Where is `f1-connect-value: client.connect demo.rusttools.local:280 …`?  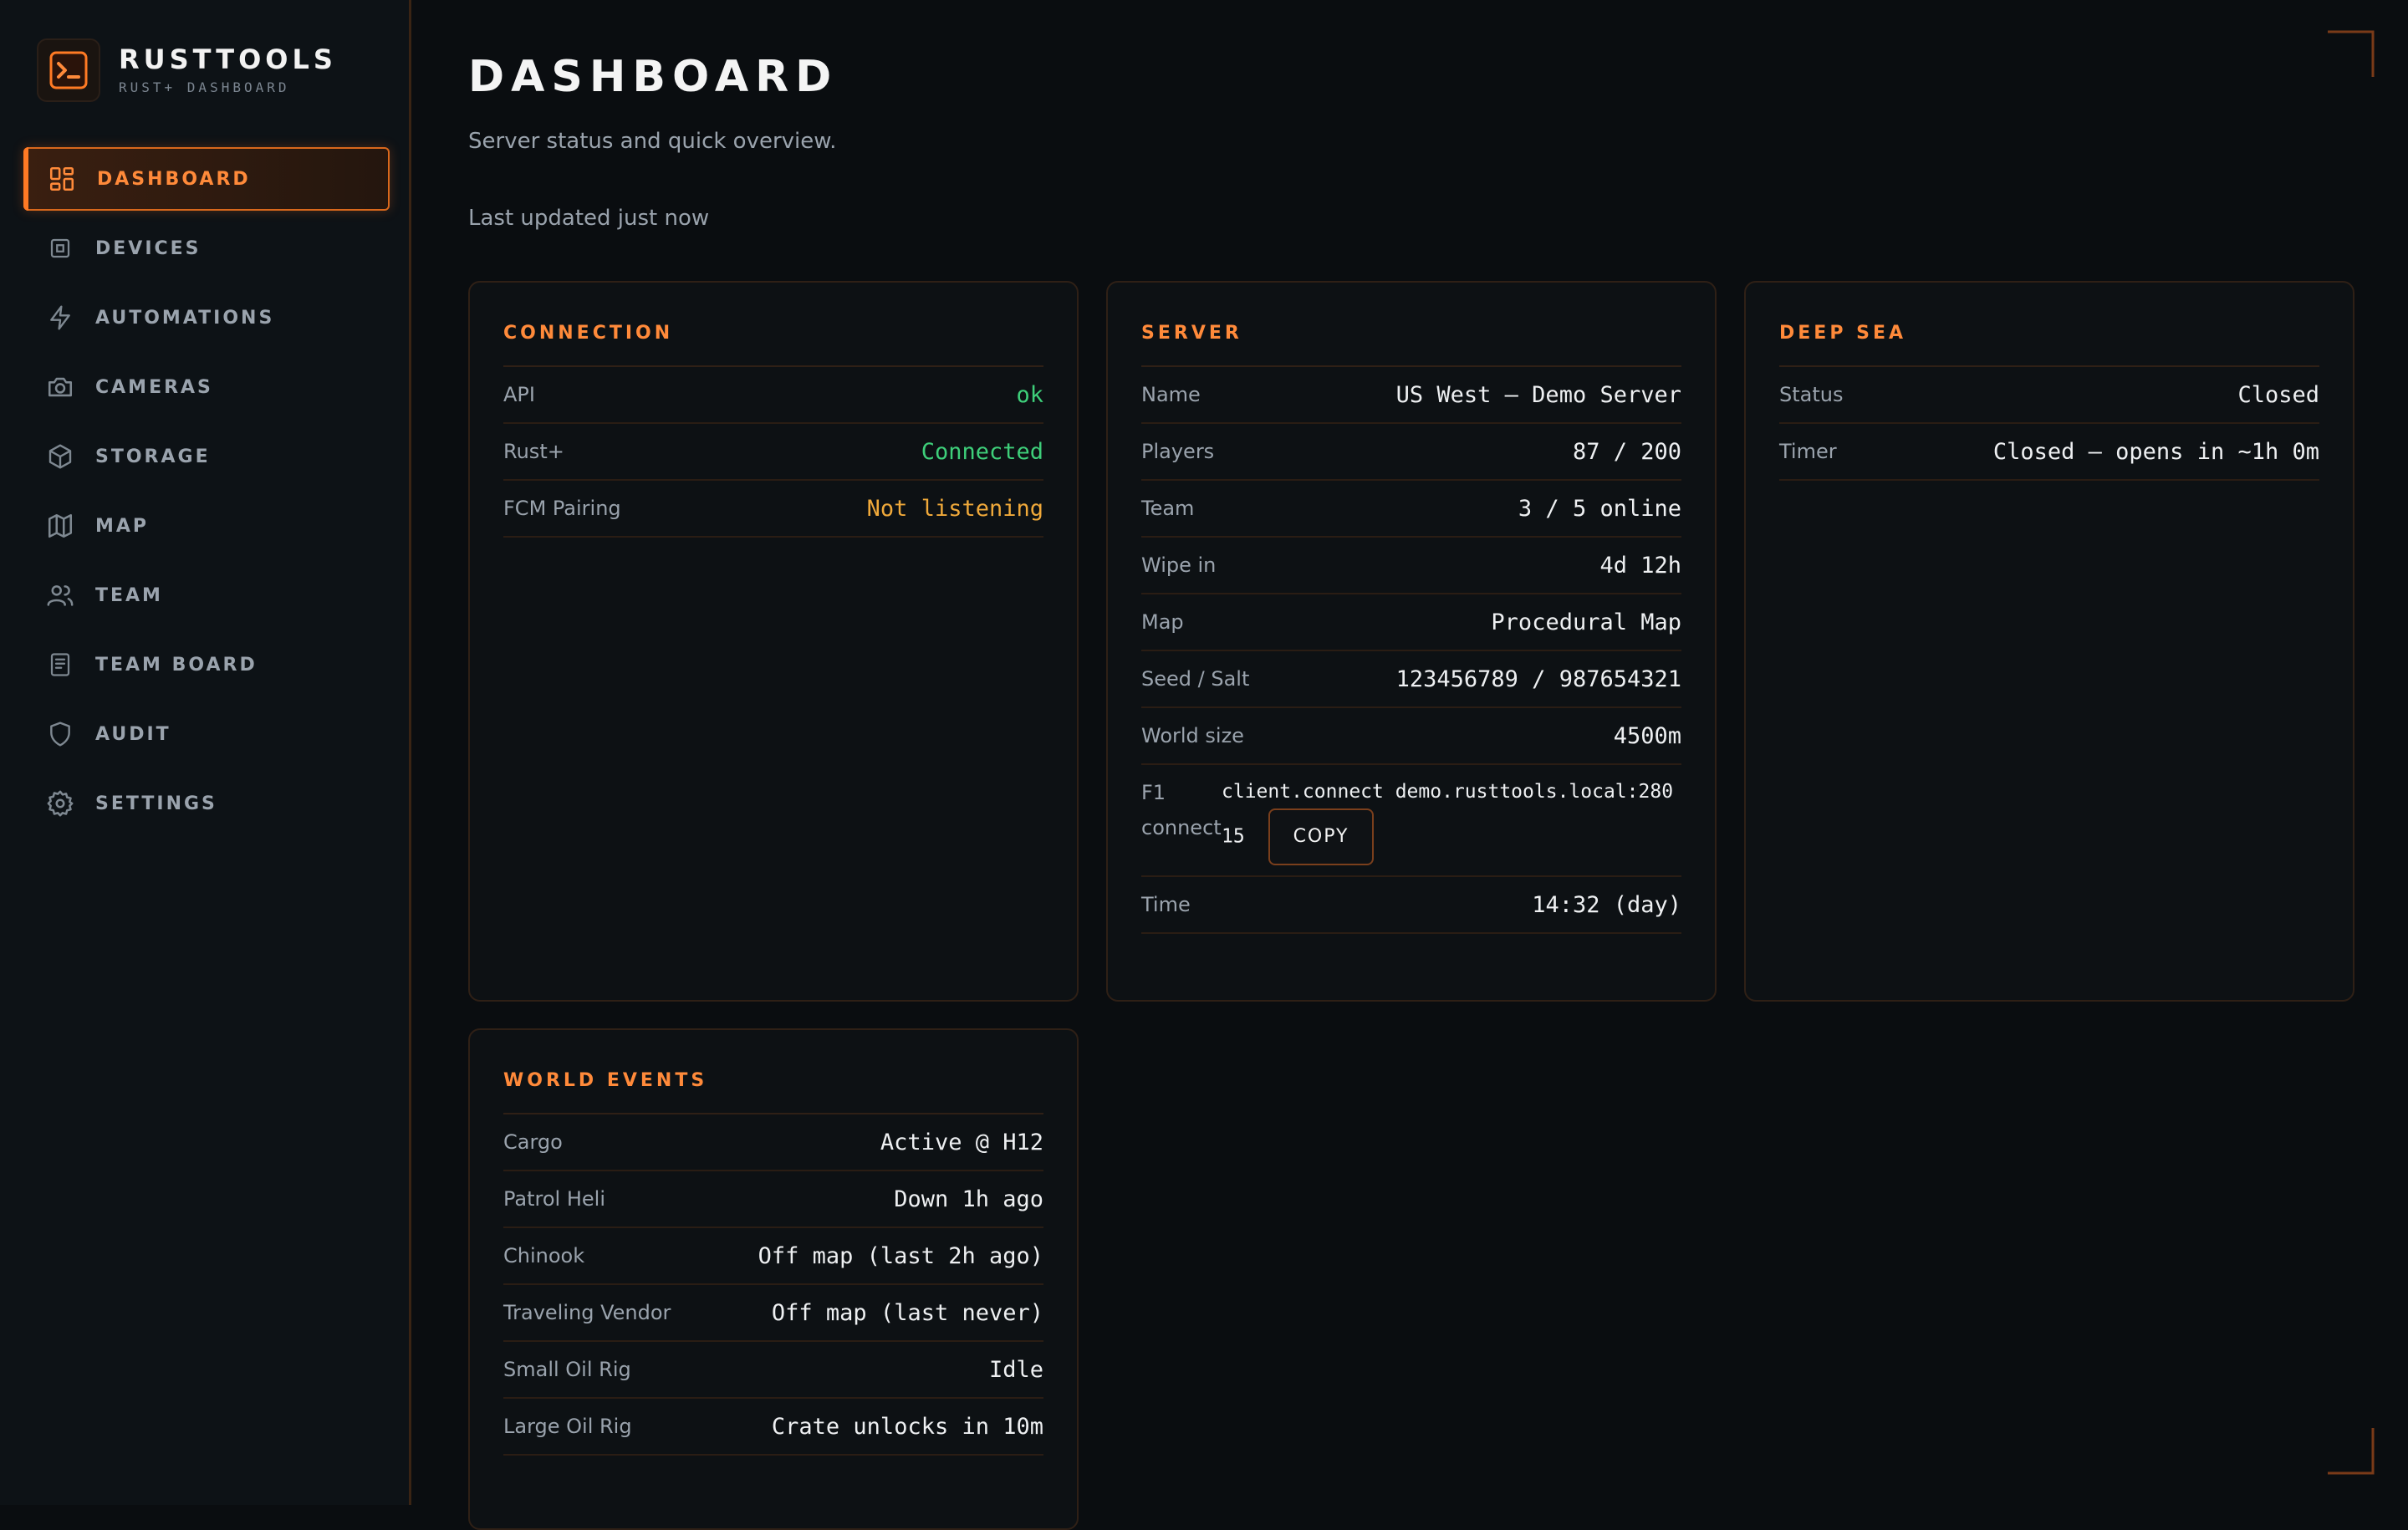
f1-connect-value: client.connect demo.rusttools.local:280 … is located at coordinates (1451, 820).